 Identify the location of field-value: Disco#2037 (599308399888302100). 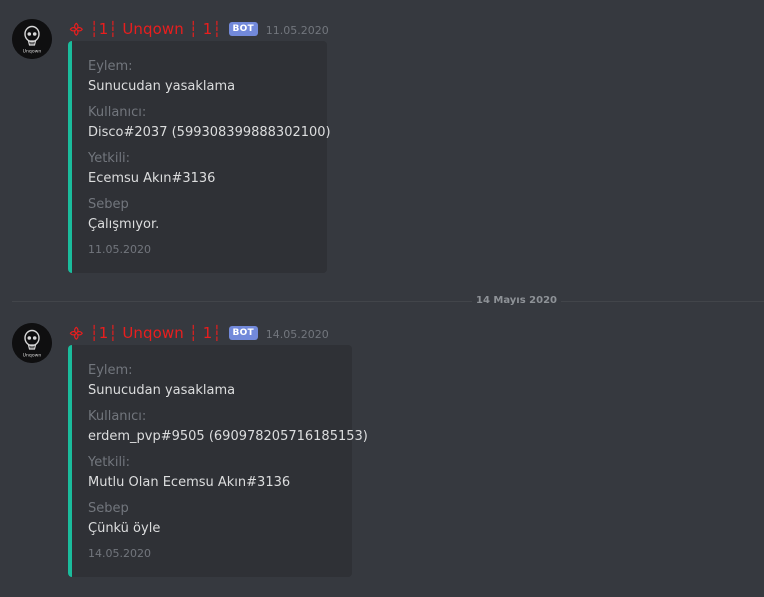
(209, 132).